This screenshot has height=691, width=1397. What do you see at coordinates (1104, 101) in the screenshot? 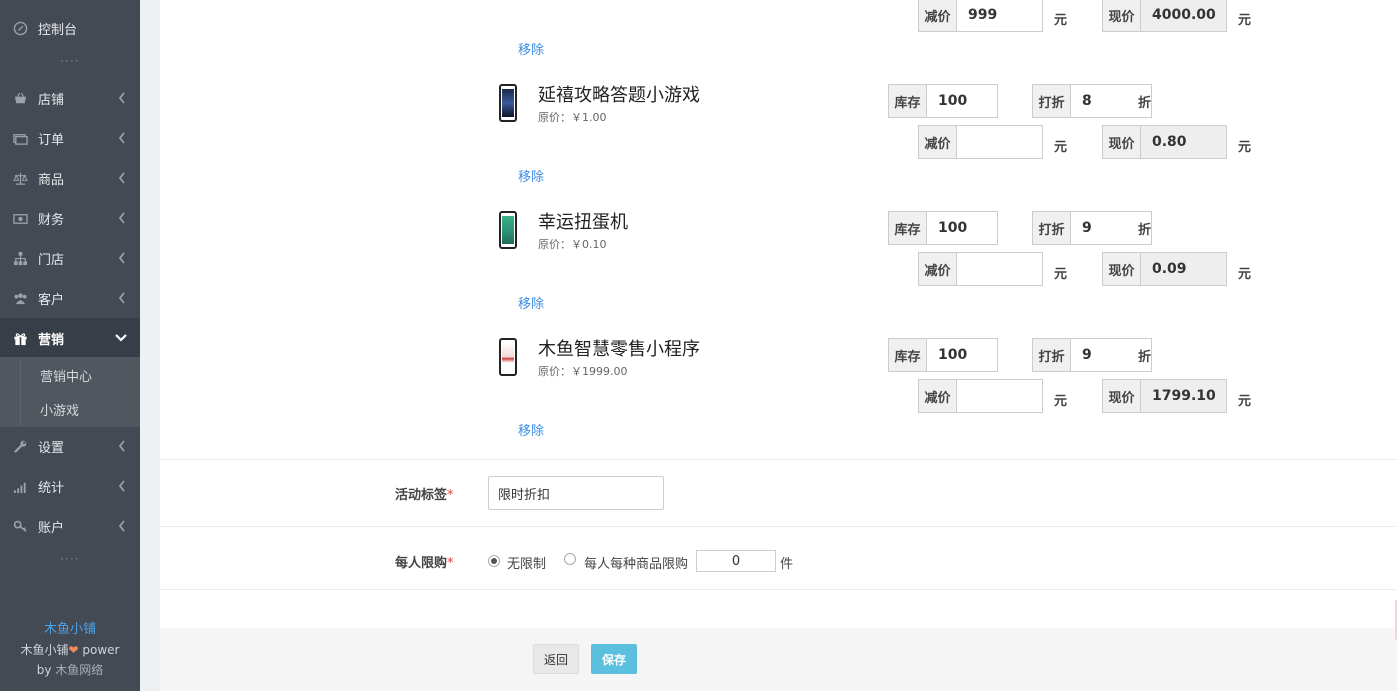
I see `discount-input: 8` at bounding box center [1104, 101].